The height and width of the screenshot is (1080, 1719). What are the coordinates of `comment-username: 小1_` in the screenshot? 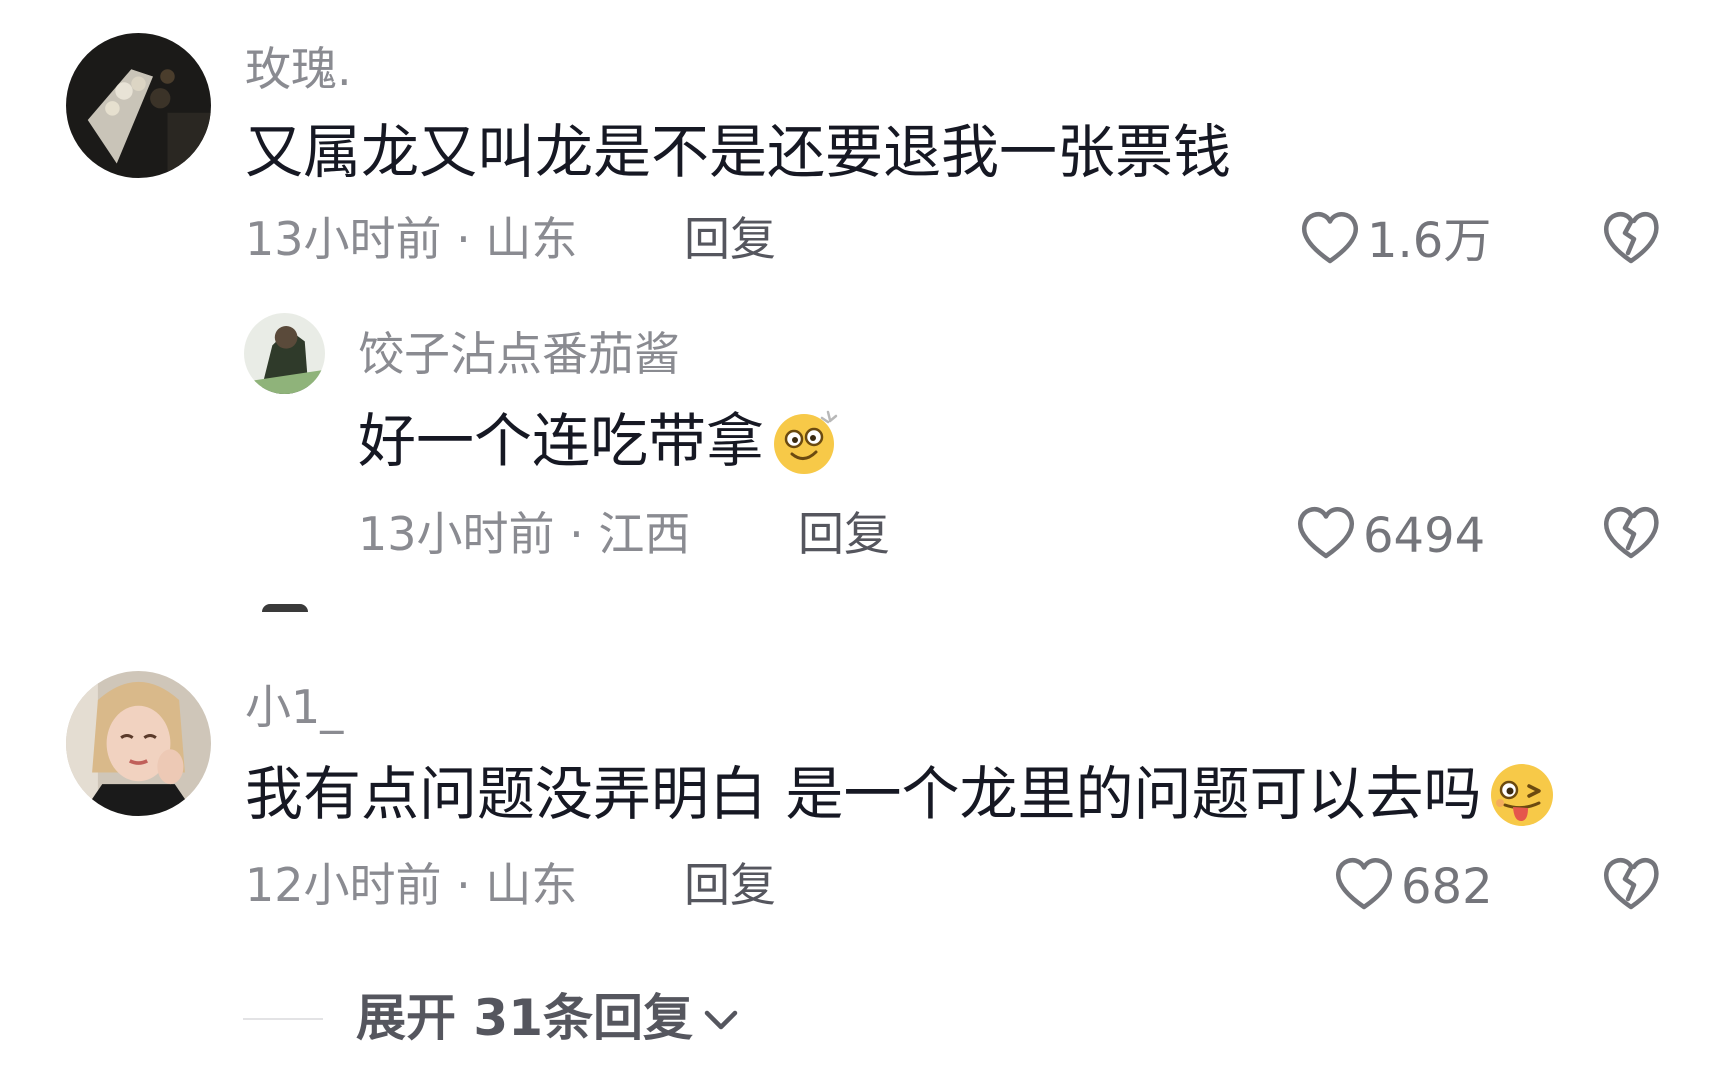 It's located at (294, 707).